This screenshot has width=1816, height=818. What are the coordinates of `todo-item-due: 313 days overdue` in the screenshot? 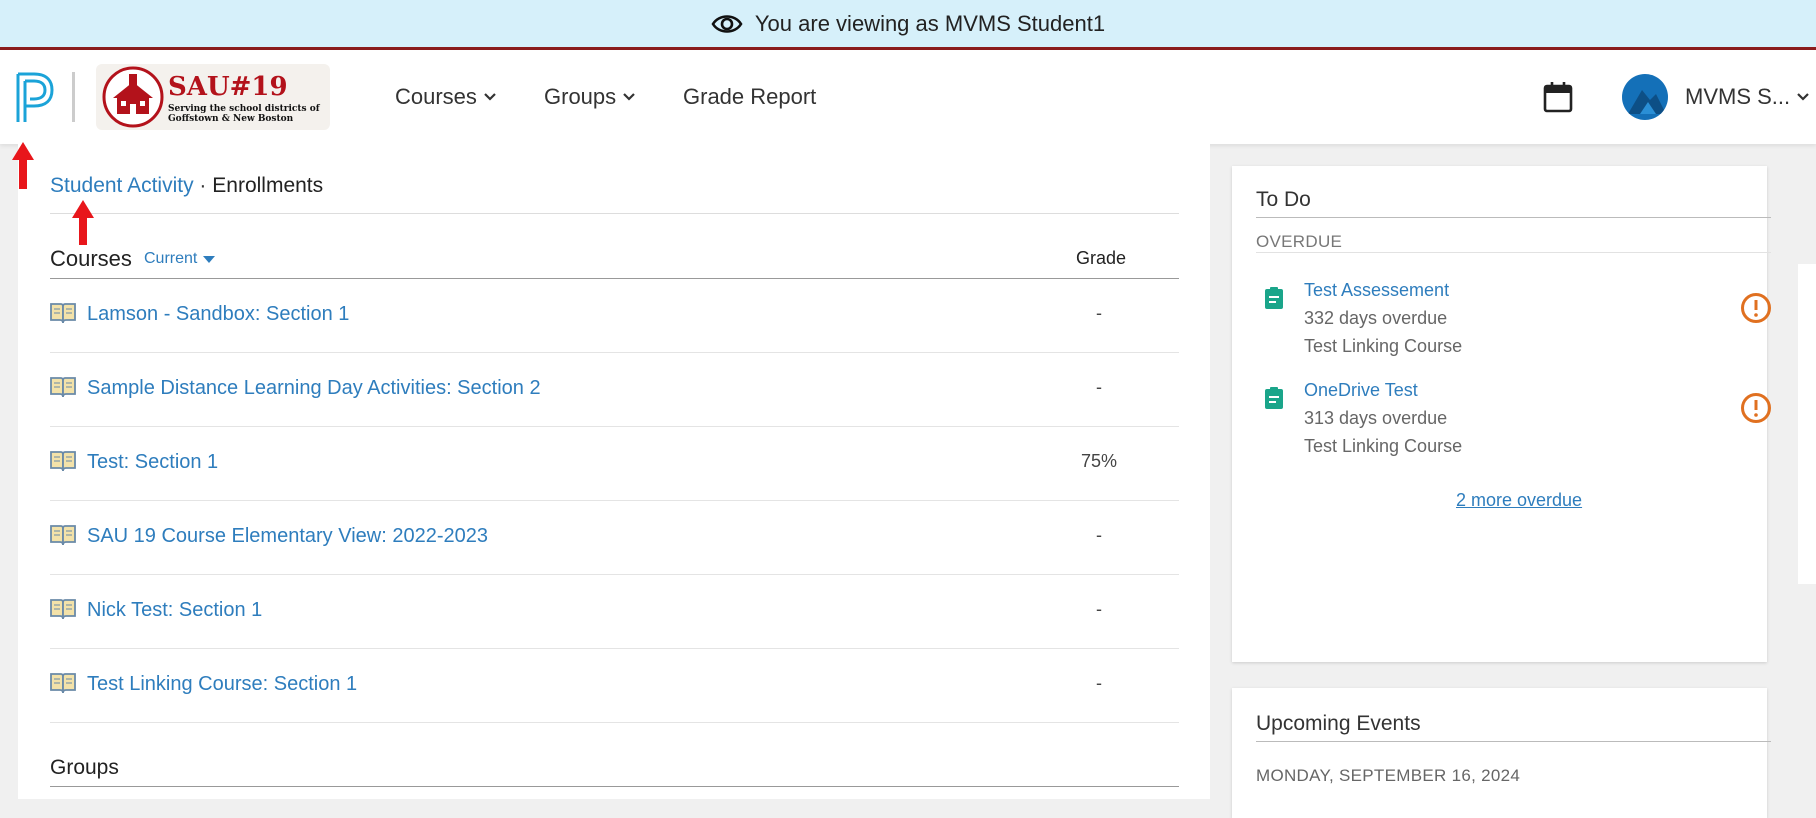 It's located at (1376, 418).